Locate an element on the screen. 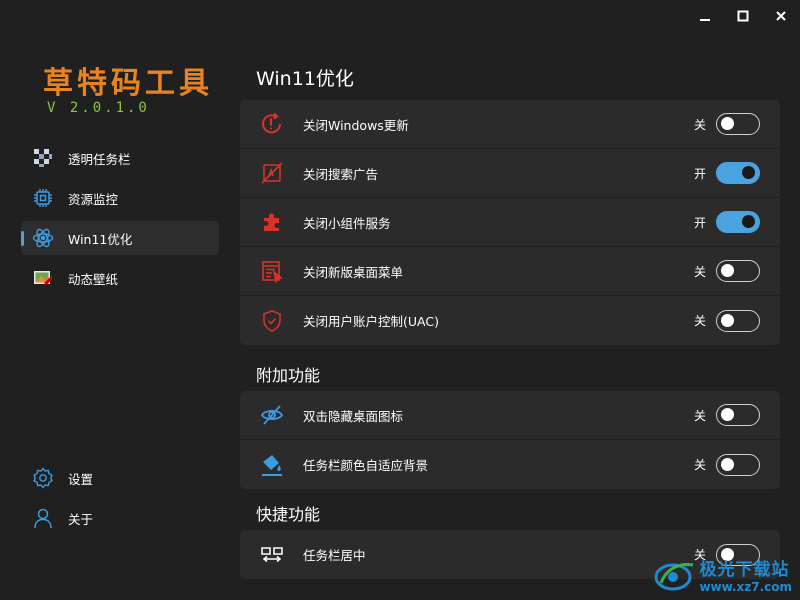 The height and width of the screenshot is (600, 800). setting-label: 双击隐藏桌面图标 is located at coordinates (353, 416).